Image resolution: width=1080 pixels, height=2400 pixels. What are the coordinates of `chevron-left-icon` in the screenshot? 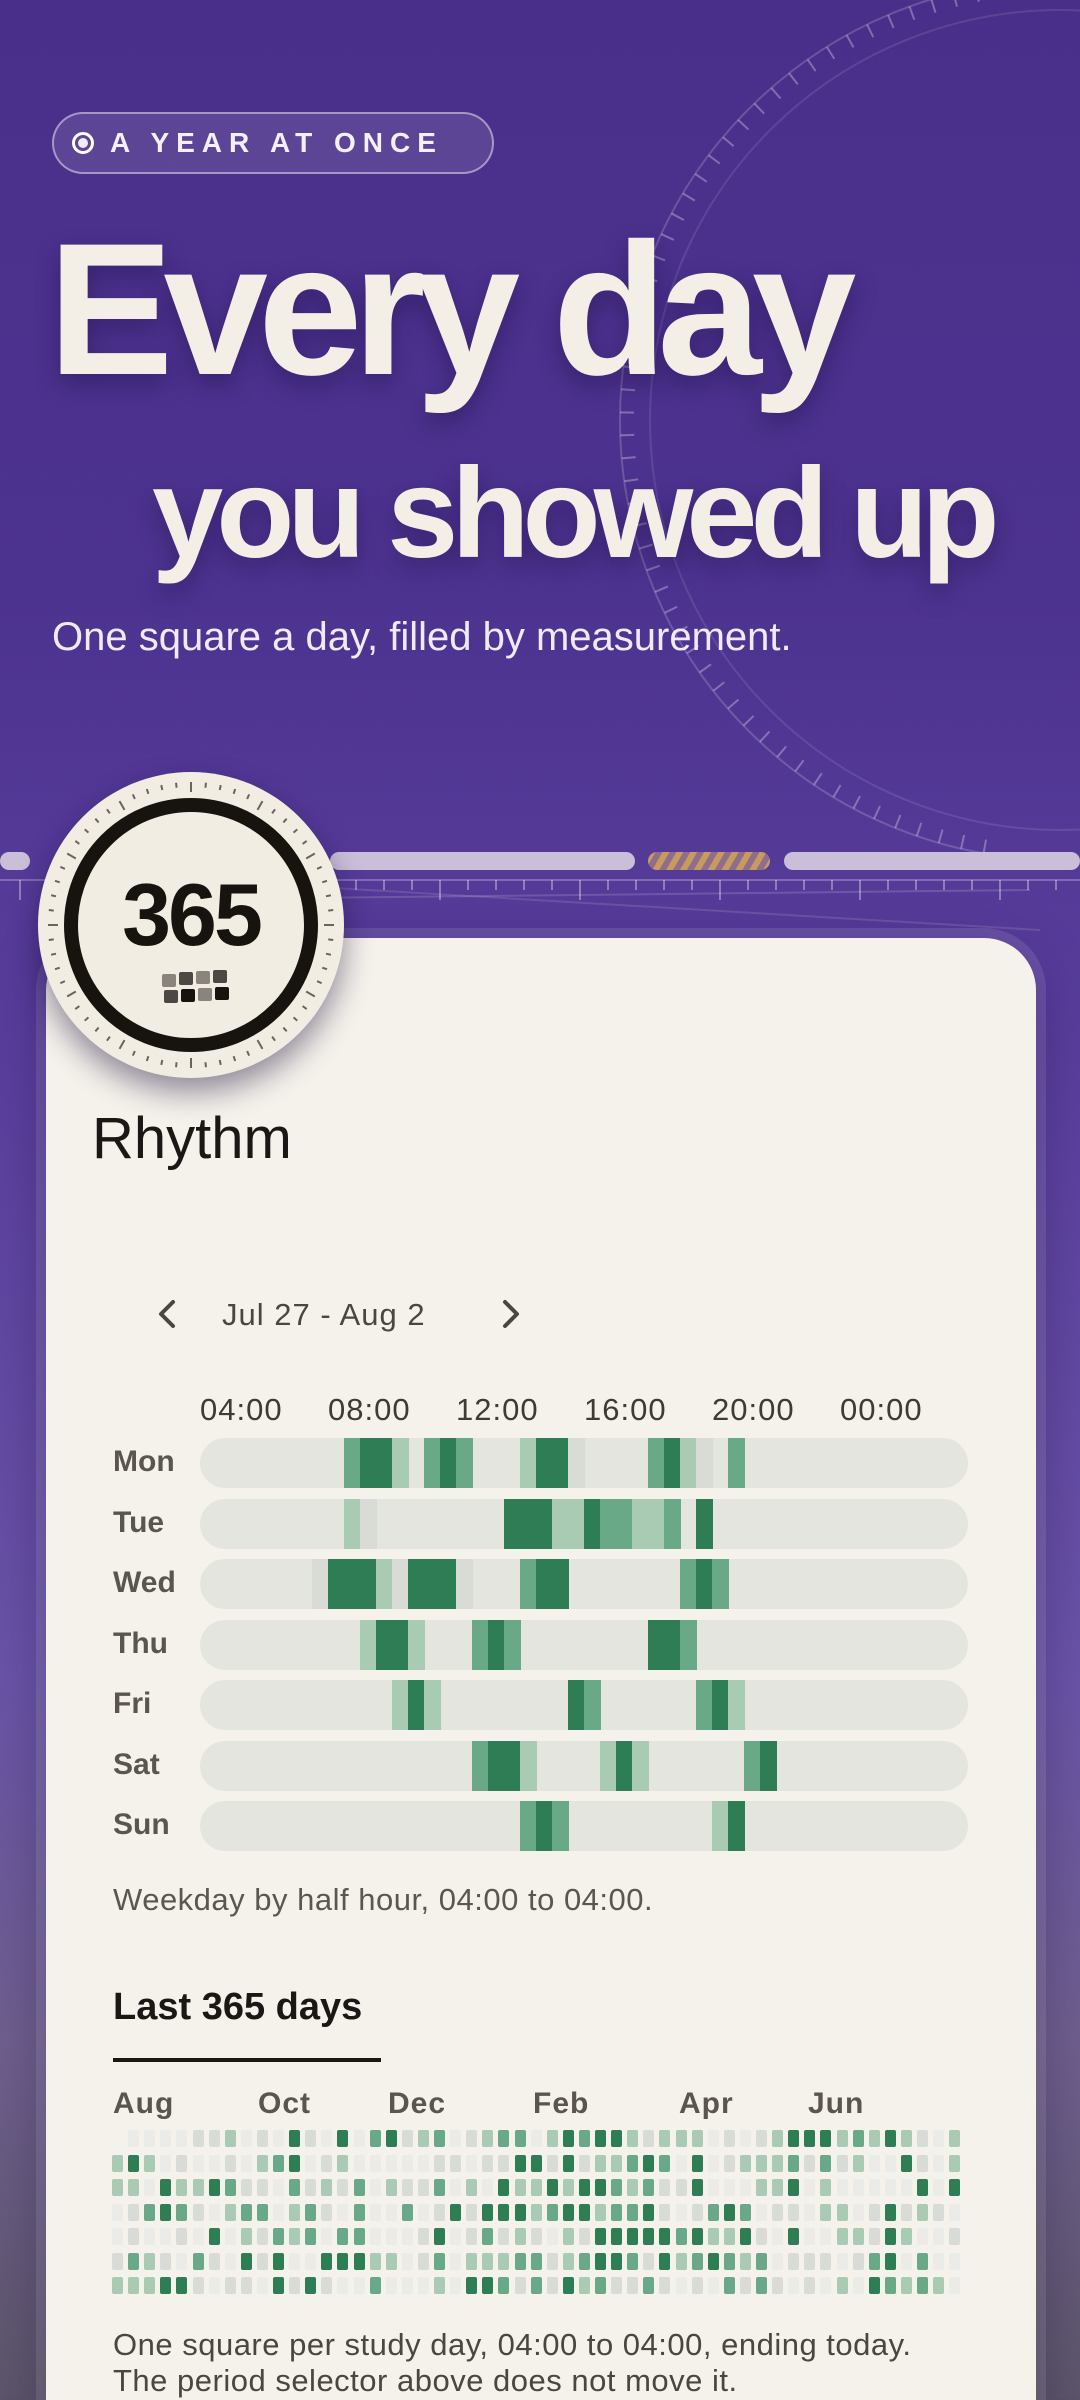 It's located at (168, 1314).